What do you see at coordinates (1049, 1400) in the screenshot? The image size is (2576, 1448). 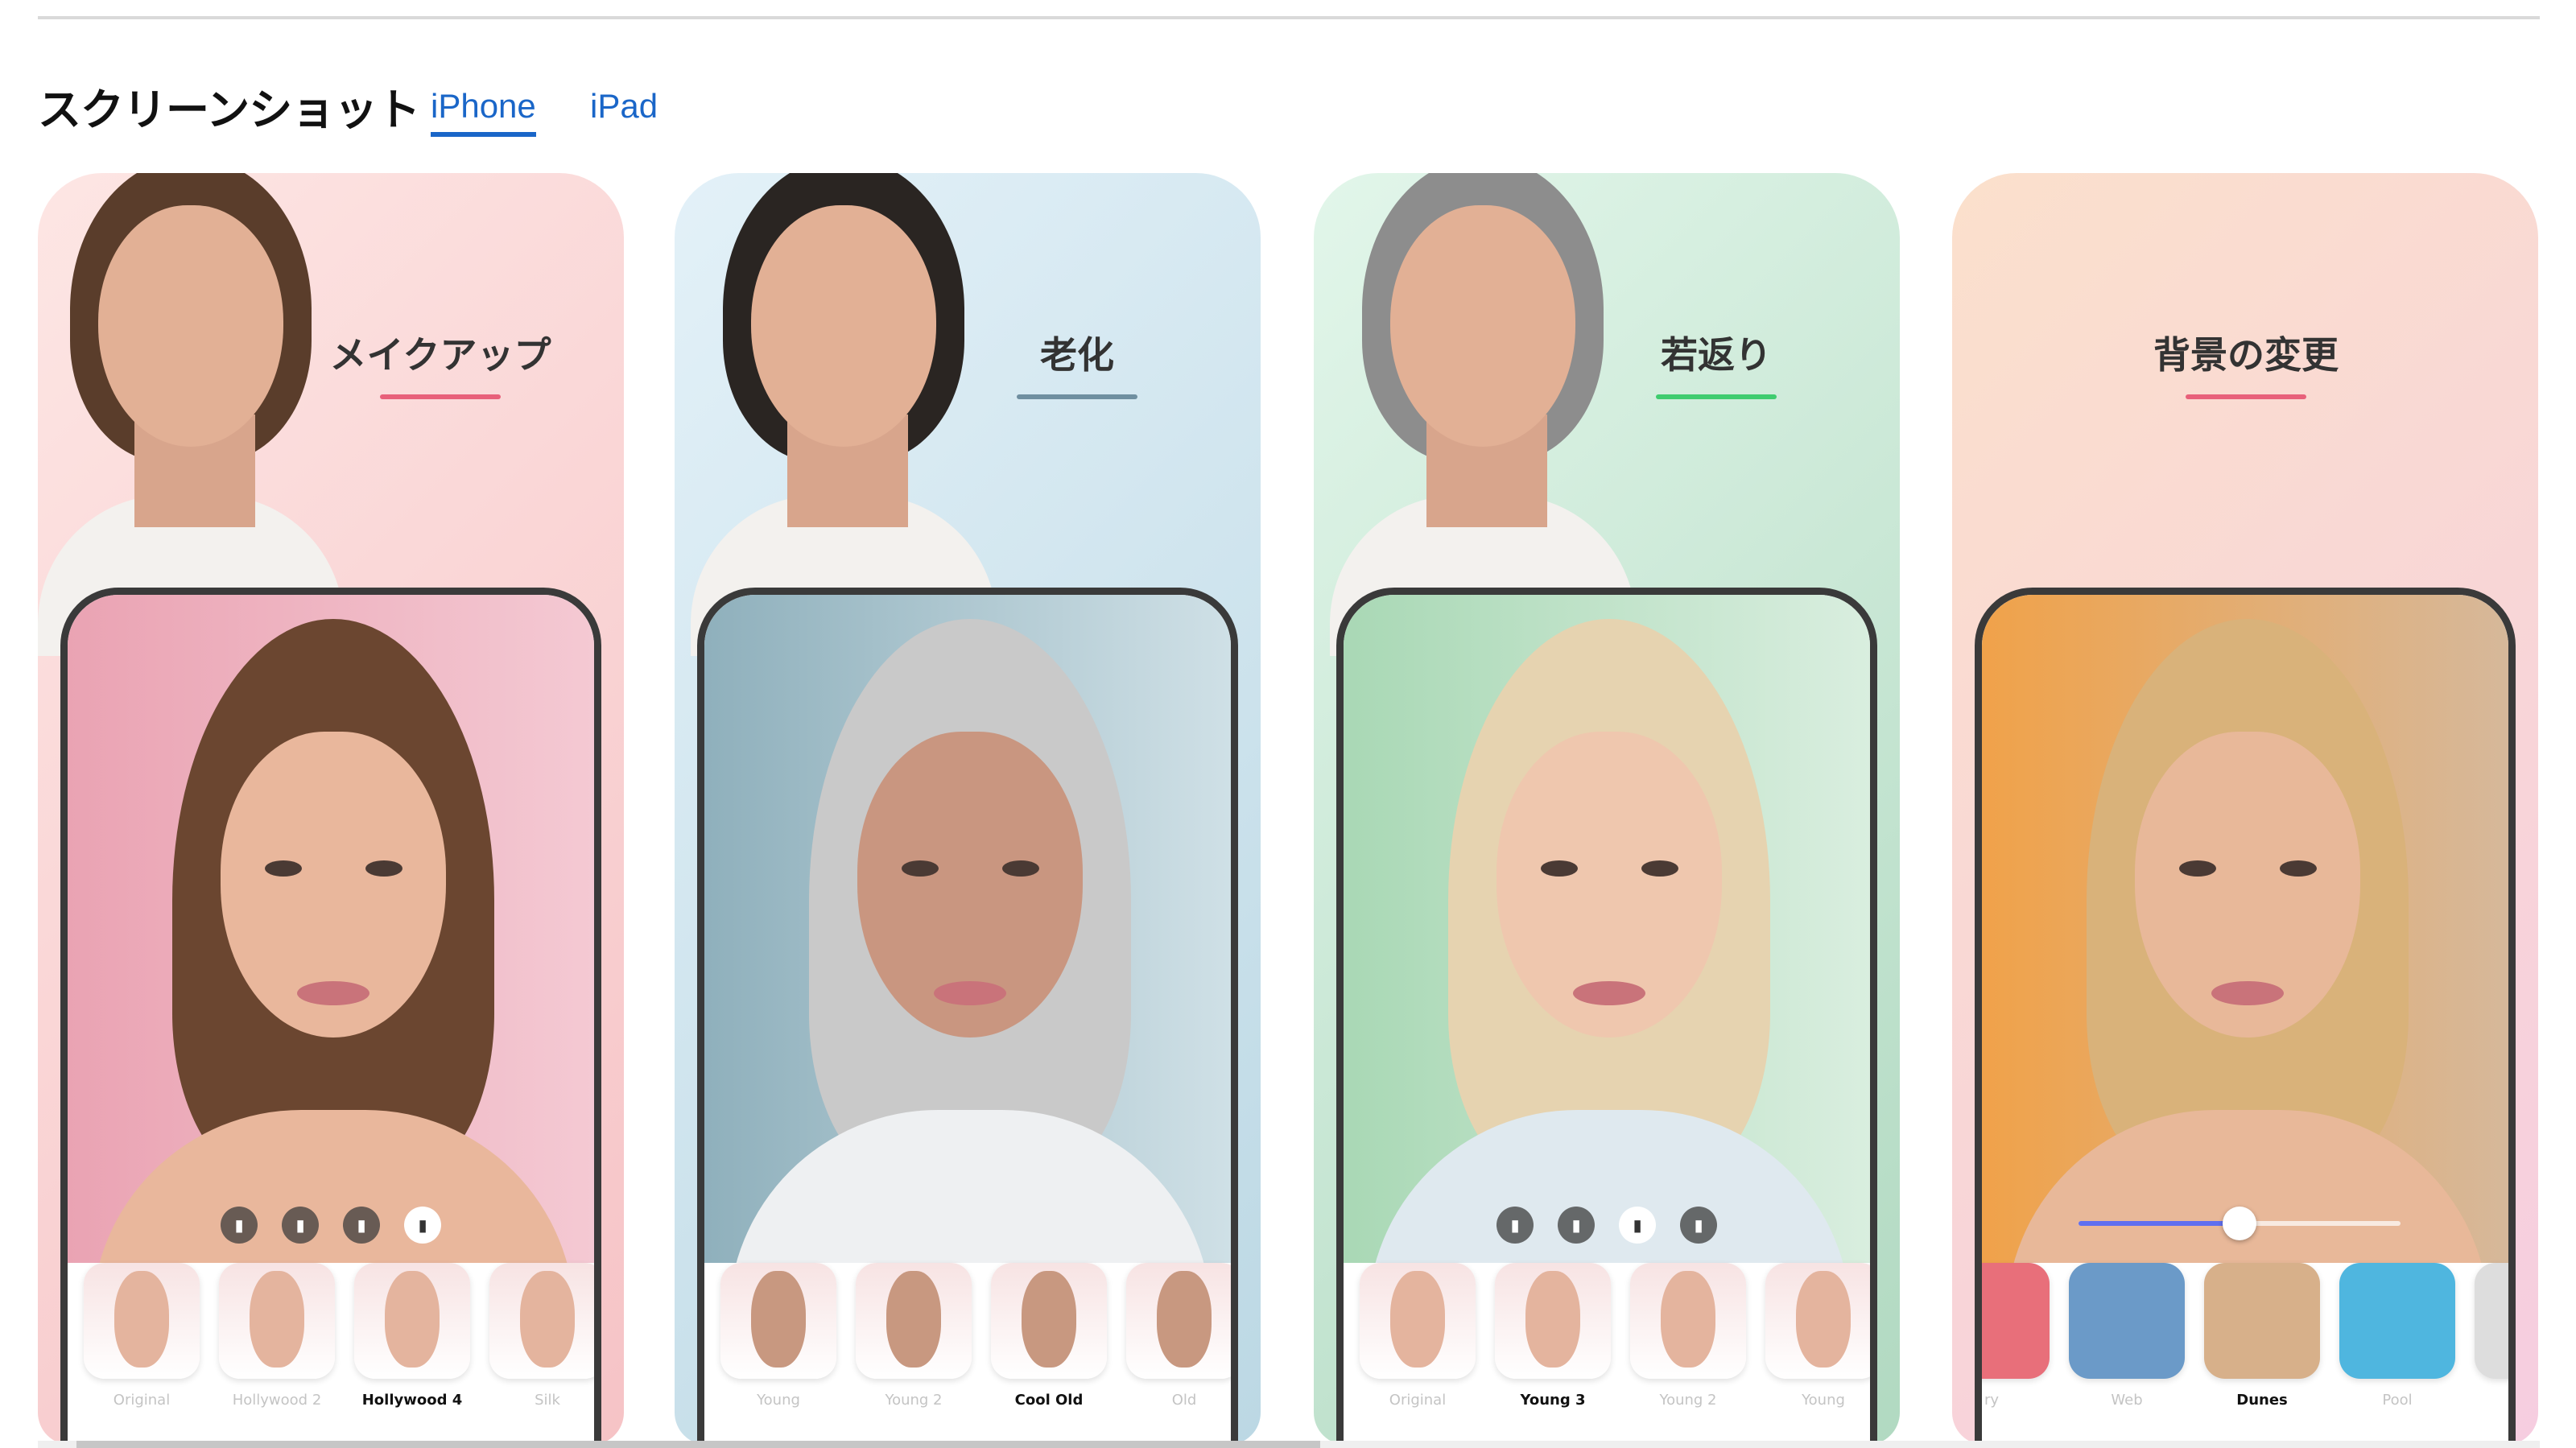 I see `filter-label: Cool Old` at bounding box center [1049, 1400].